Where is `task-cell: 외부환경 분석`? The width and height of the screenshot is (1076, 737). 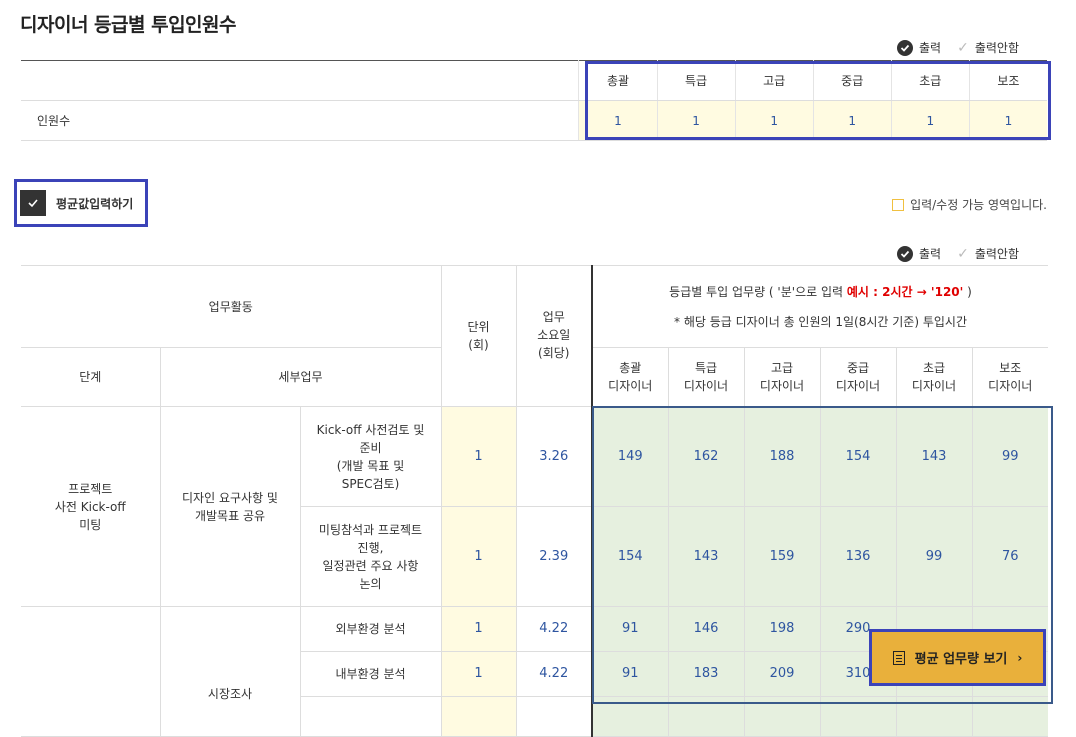
task-cell: 외부환경 분석 is located at coordinates (370, 629).